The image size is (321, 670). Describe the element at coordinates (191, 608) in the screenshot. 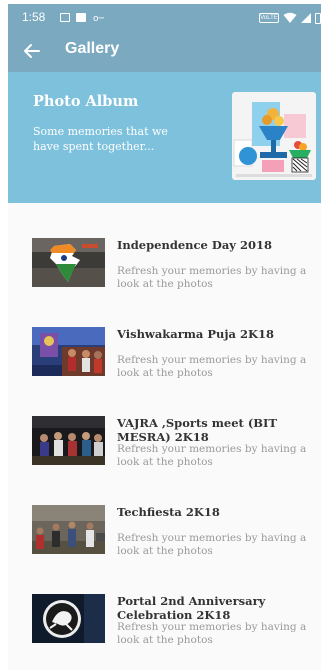

I see `album-title: Portal 2nd Anniversary Celebration 2K18` at that location.